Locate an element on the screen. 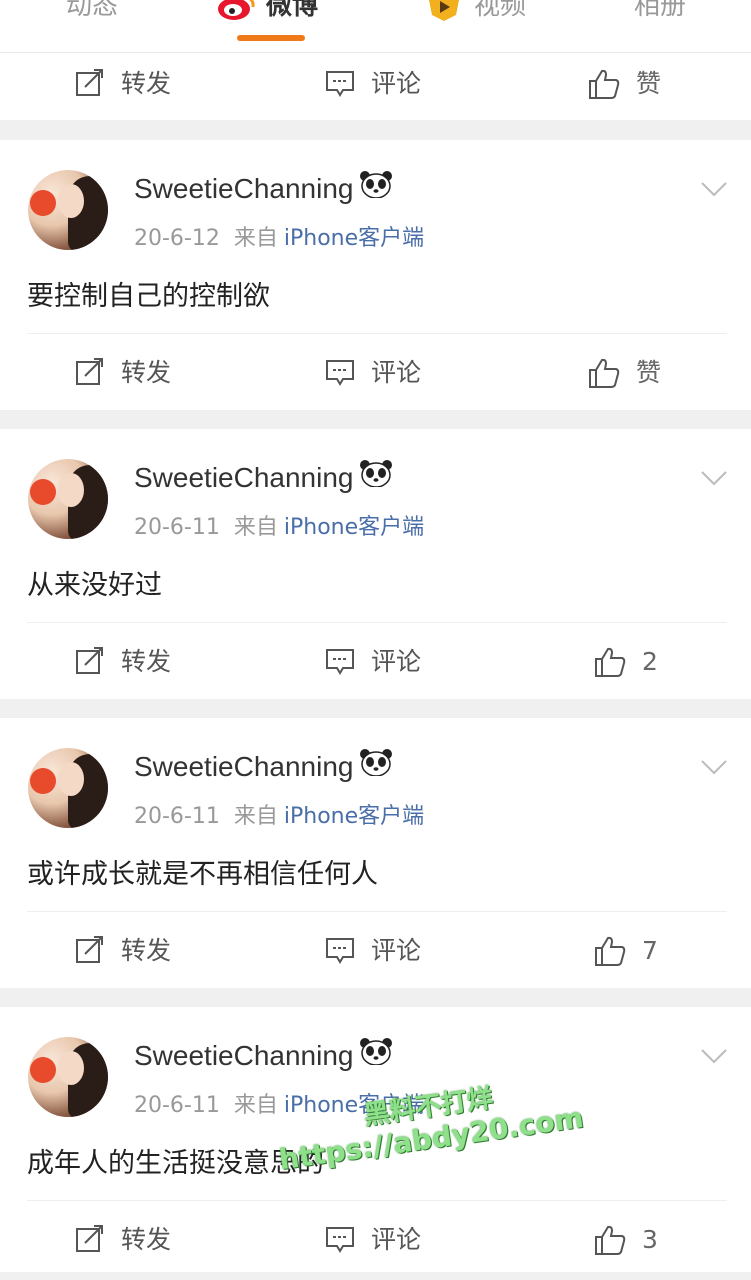 The image size is (751, 1280). tab-album-label: 相册 is located at coordinates (660, 10).